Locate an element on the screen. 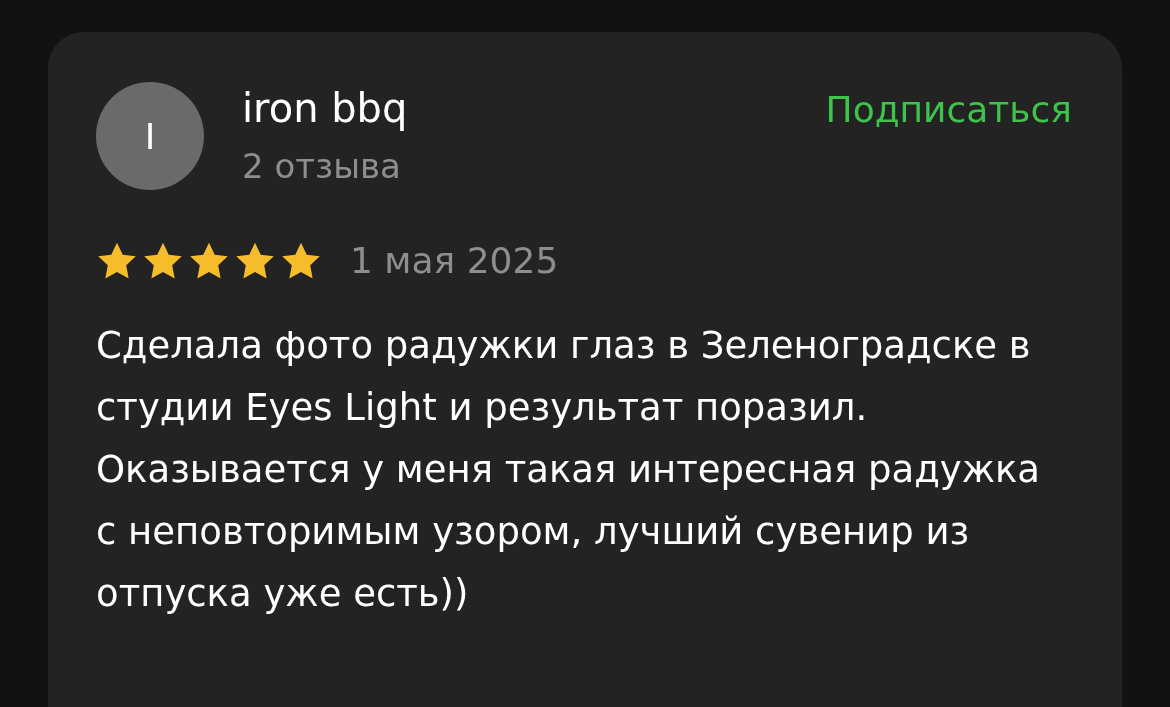 This screenshot has width=1170, height=707. review-date: 1 мая 2025 is located at coordinates (454, 260).